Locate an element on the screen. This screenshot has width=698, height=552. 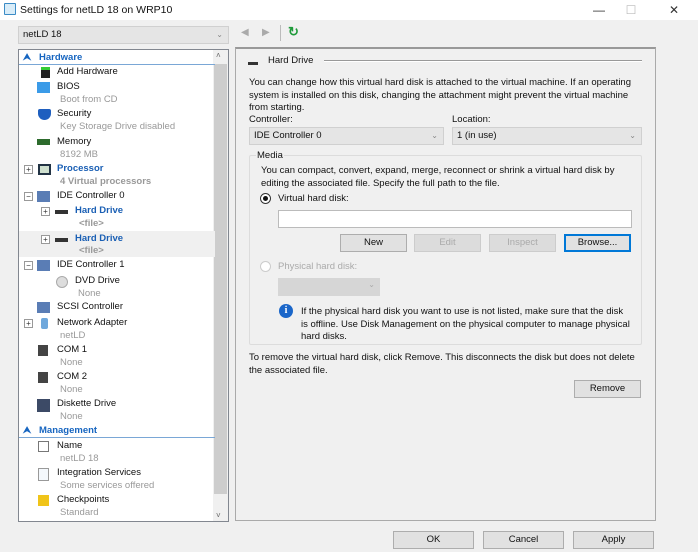
vm-selector: netLD 18 ⌄ is located at coordinates (123, 35).